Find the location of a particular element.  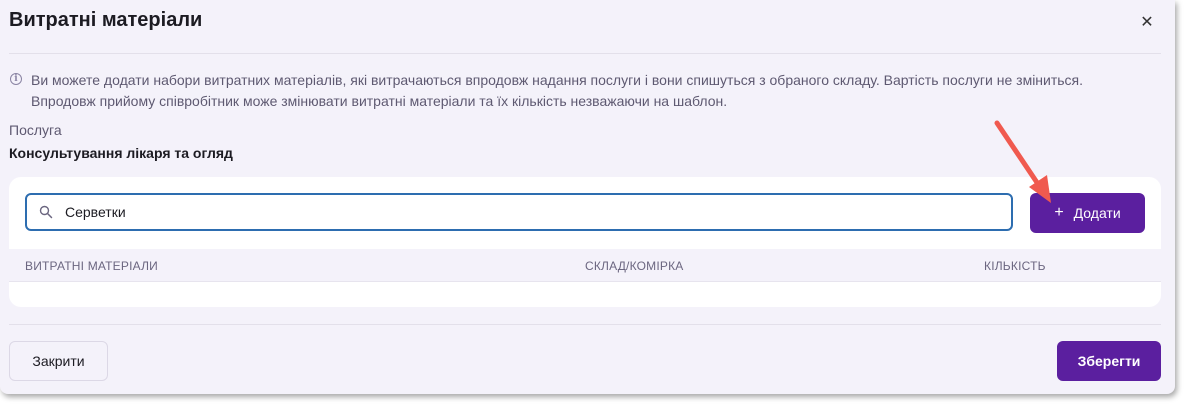

plus-icon: + is located at coordinates (1059, 212).